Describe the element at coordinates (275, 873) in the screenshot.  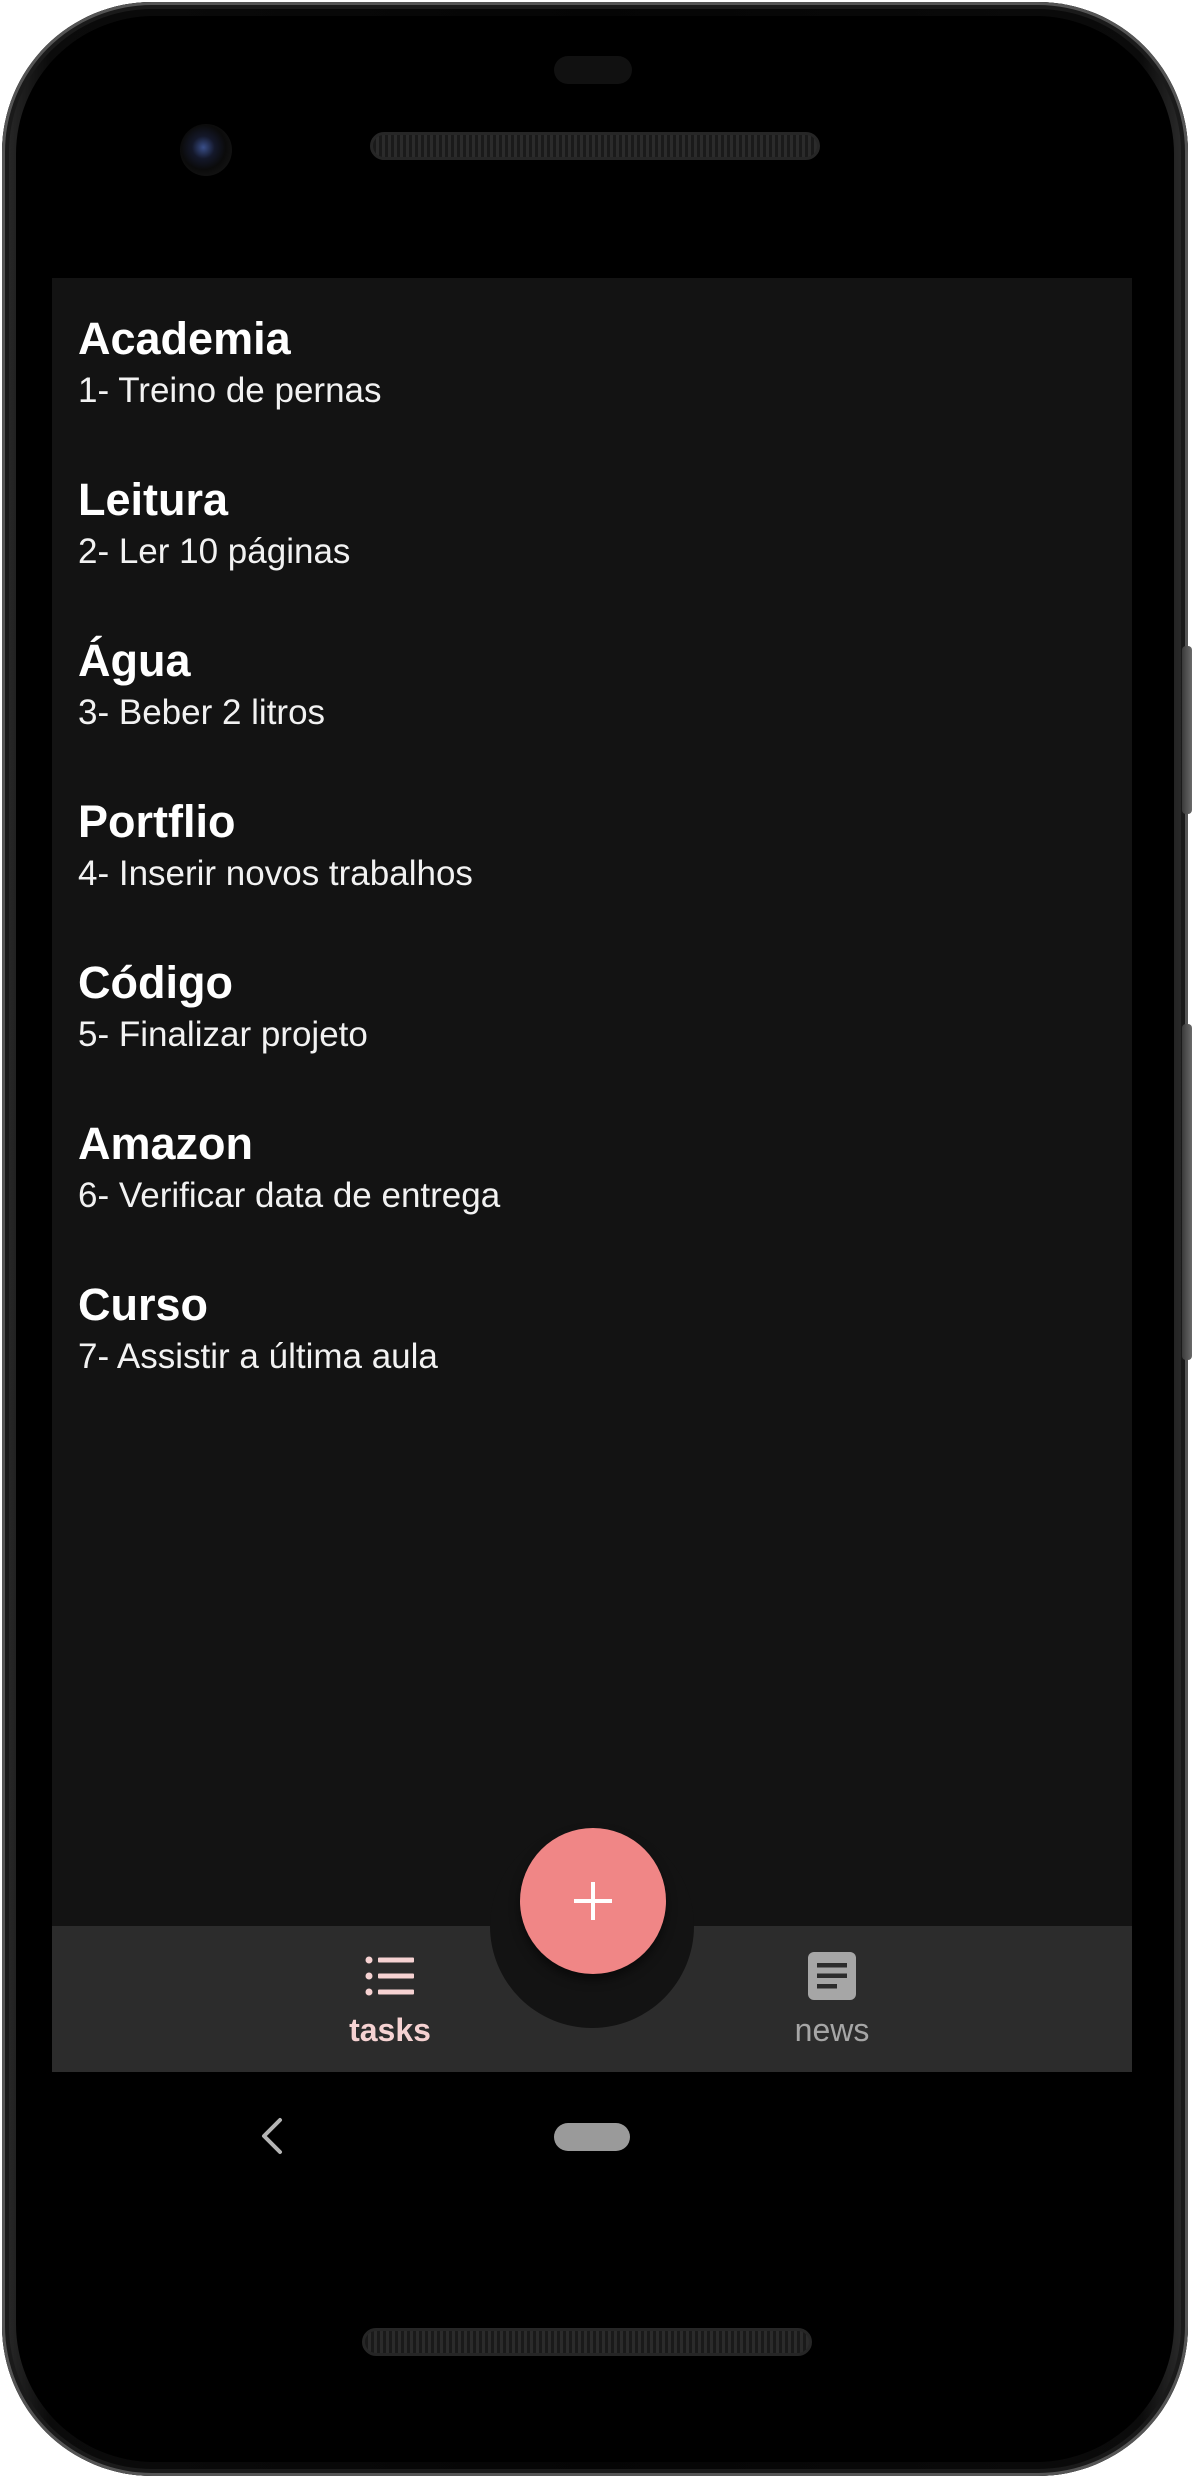
I see `task-description: 4- Inserir novos trabalhos` at that location.